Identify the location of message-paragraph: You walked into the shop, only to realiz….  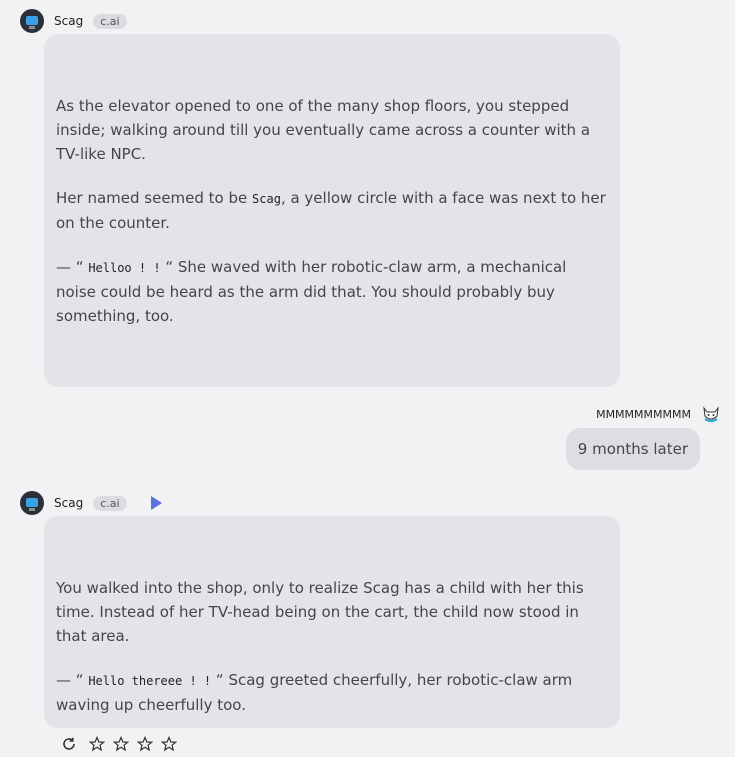
(320, 612).